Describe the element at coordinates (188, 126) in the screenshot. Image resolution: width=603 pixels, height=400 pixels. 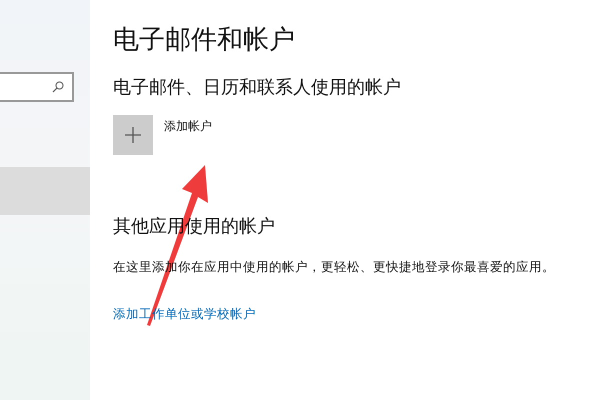
I see `add-account-link: 添加帐户` at that location.